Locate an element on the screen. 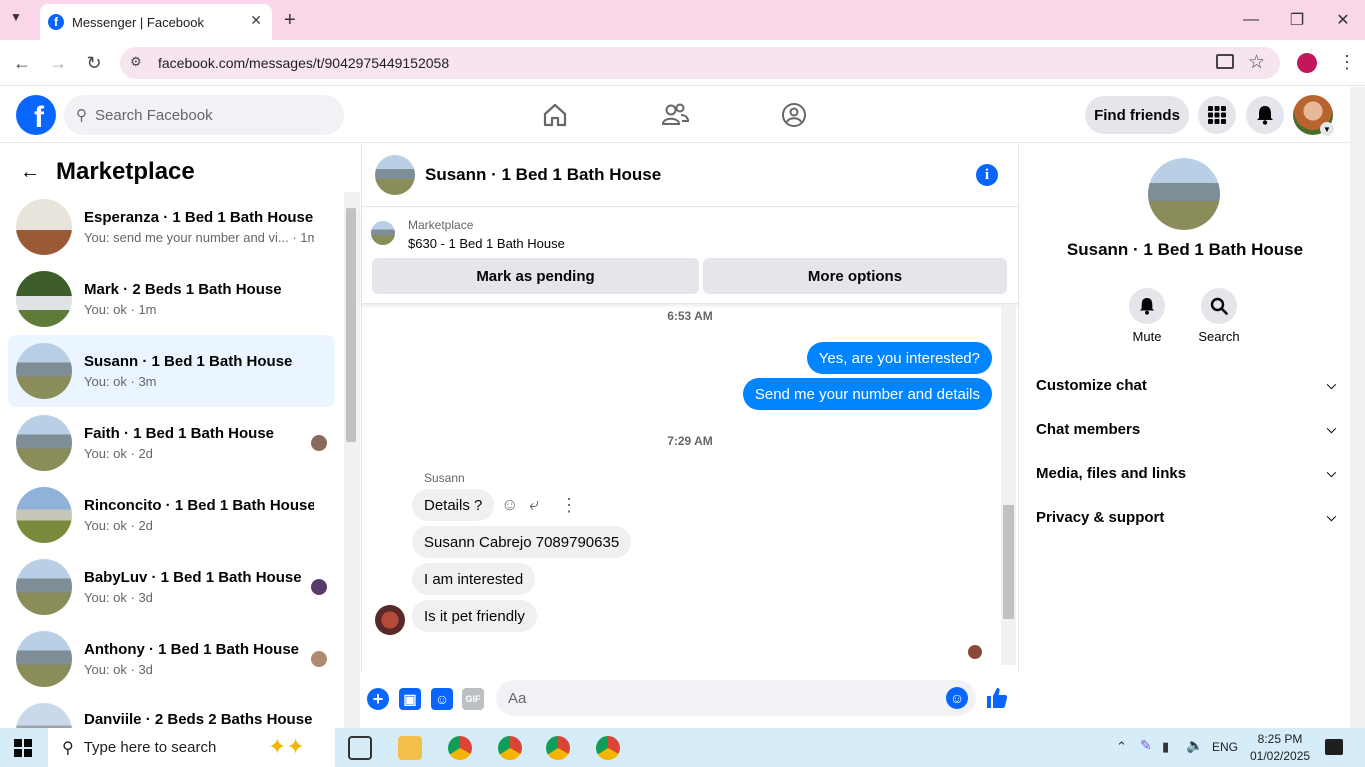 This screenshot has height=767, width=1365. contact-name: Susann · 1 Bed 1 Bath House is located at coordinates (1185, 249).